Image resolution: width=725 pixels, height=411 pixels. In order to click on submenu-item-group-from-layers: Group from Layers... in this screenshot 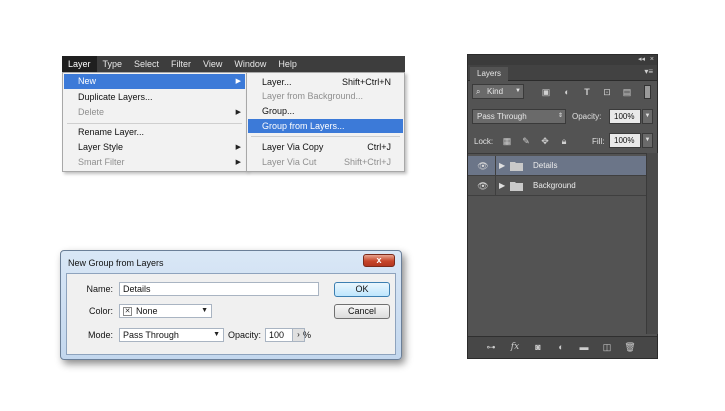, I will do `click(325, 126)`.